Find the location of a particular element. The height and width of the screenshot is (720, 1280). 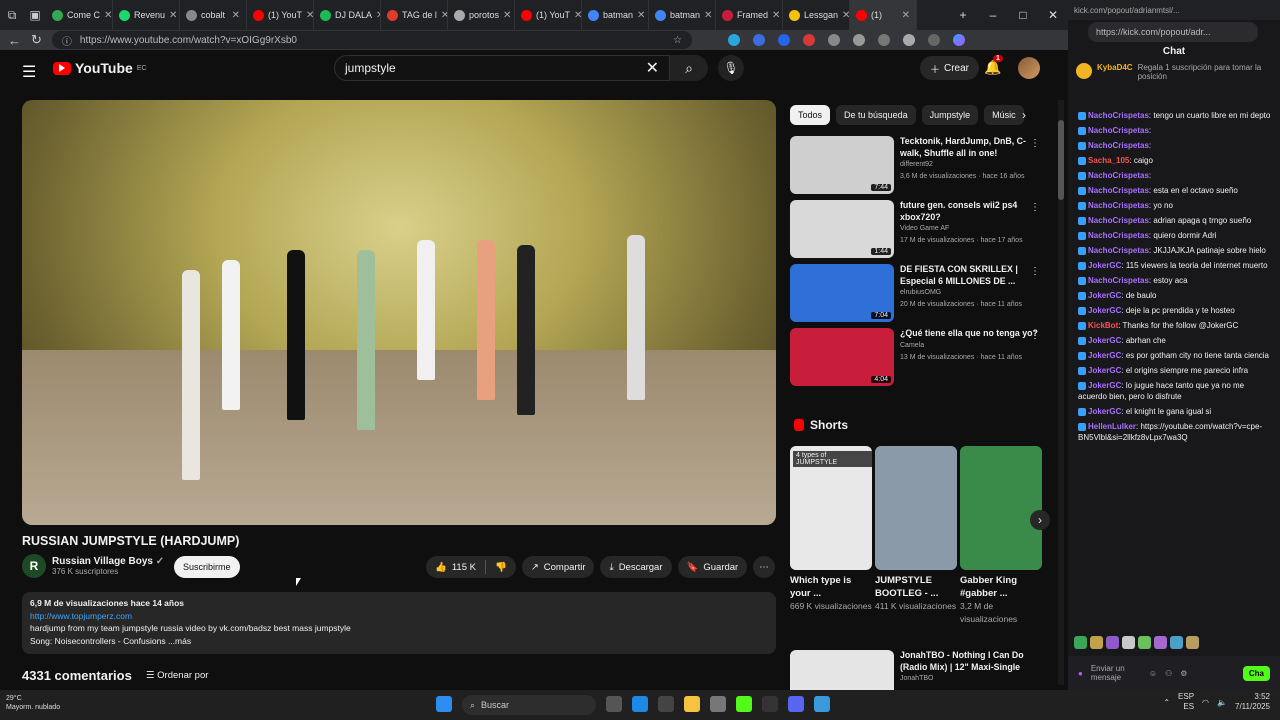

browser-tab: TAG de l ✕ is located at coordinates (414, 15).